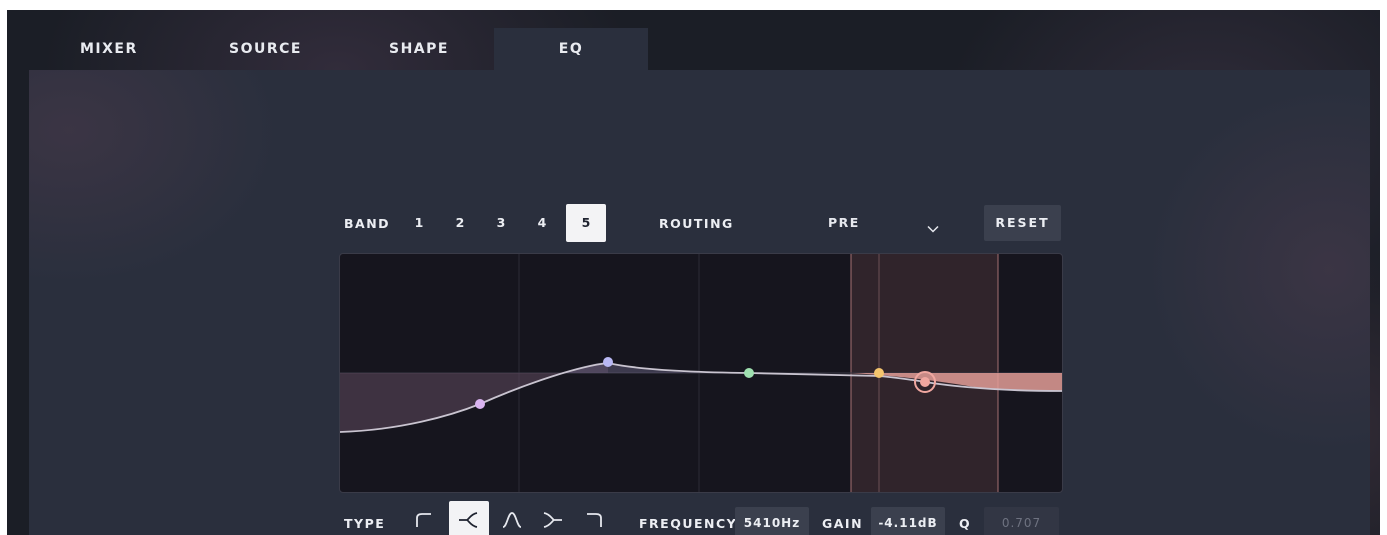 The width and height of the screenshot is (1387, 535). What do you see at coordinates (843, 523) in the screenshot?
I see `gain-label: GAIN` at bounding box center [843, 523].